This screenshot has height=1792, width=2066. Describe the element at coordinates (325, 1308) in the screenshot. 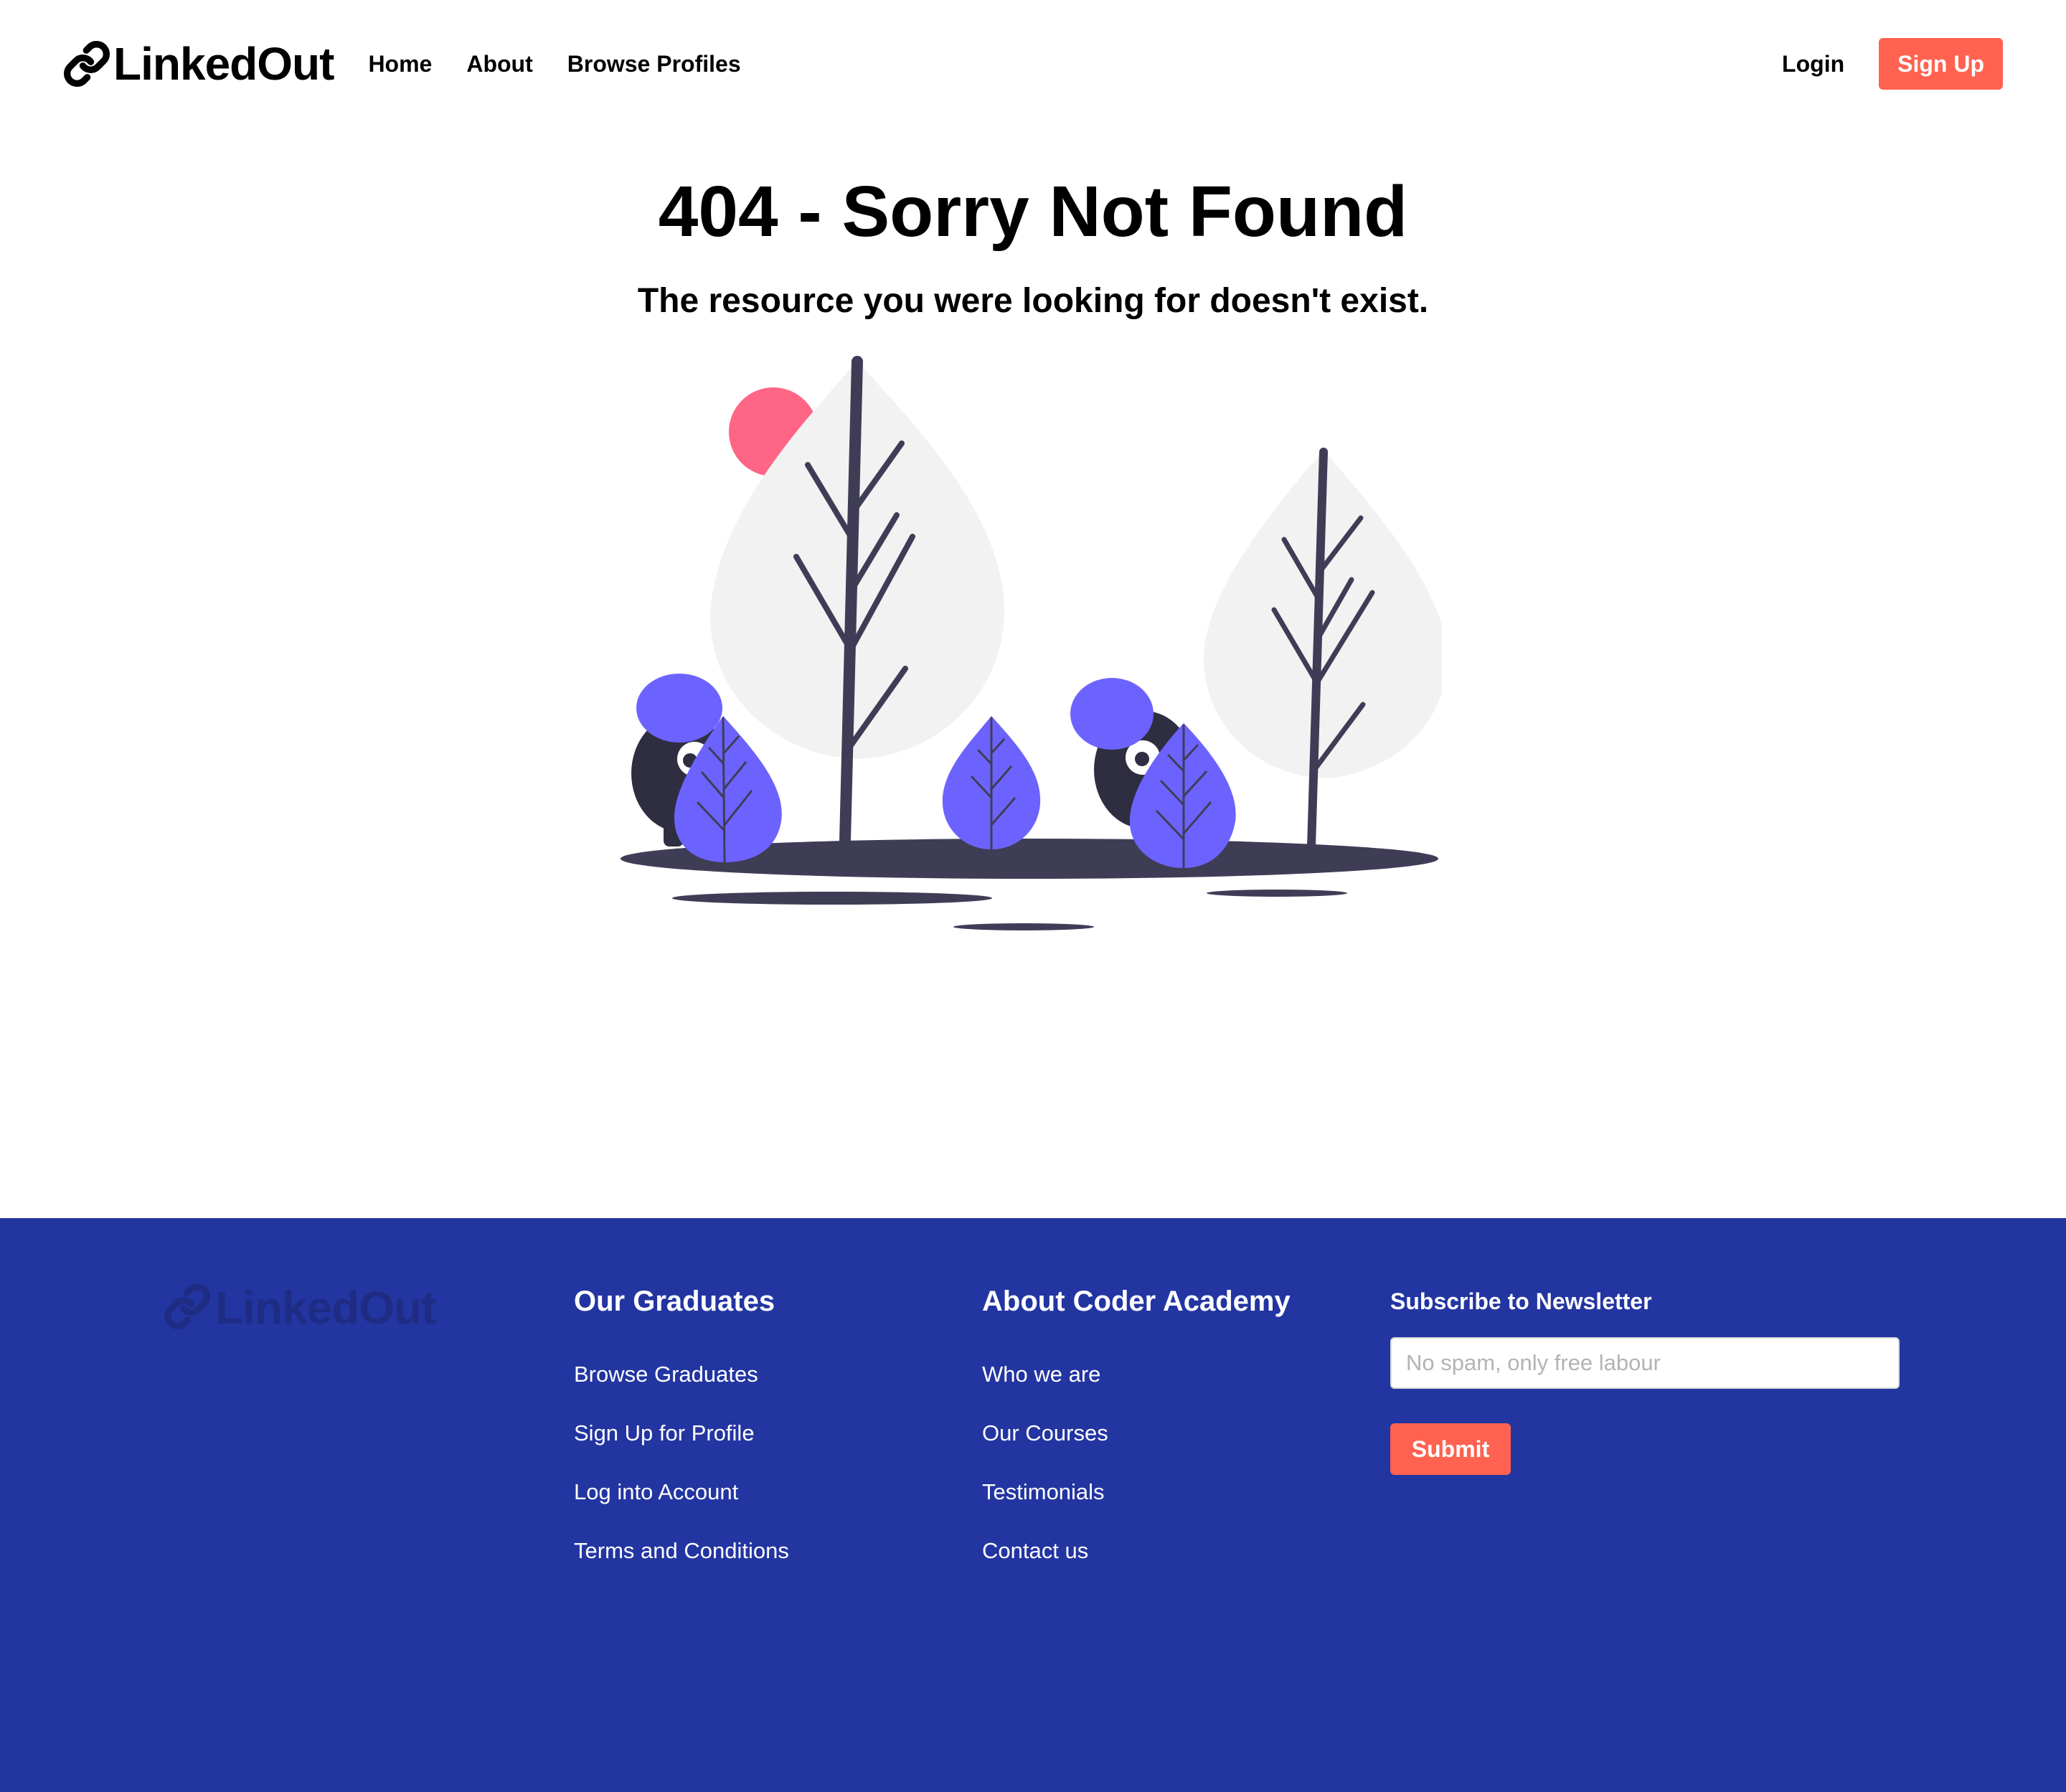

I see `footer-logo-text: LinkedOut` at that location.